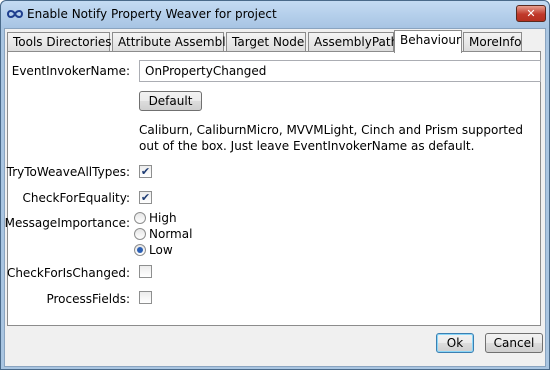 This screenshot has width=550, height=370. What do you see at coordinates (171, 234) in the screenshot?
I see `importance-normal-label: Normal` at bounding box center [171, 234].